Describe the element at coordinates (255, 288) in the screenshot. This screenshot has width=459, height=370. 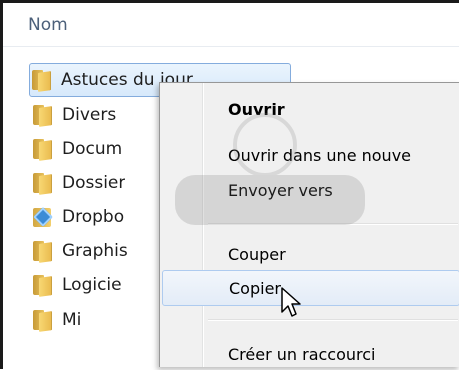
I see `menu-item-label: Copier` at that location.